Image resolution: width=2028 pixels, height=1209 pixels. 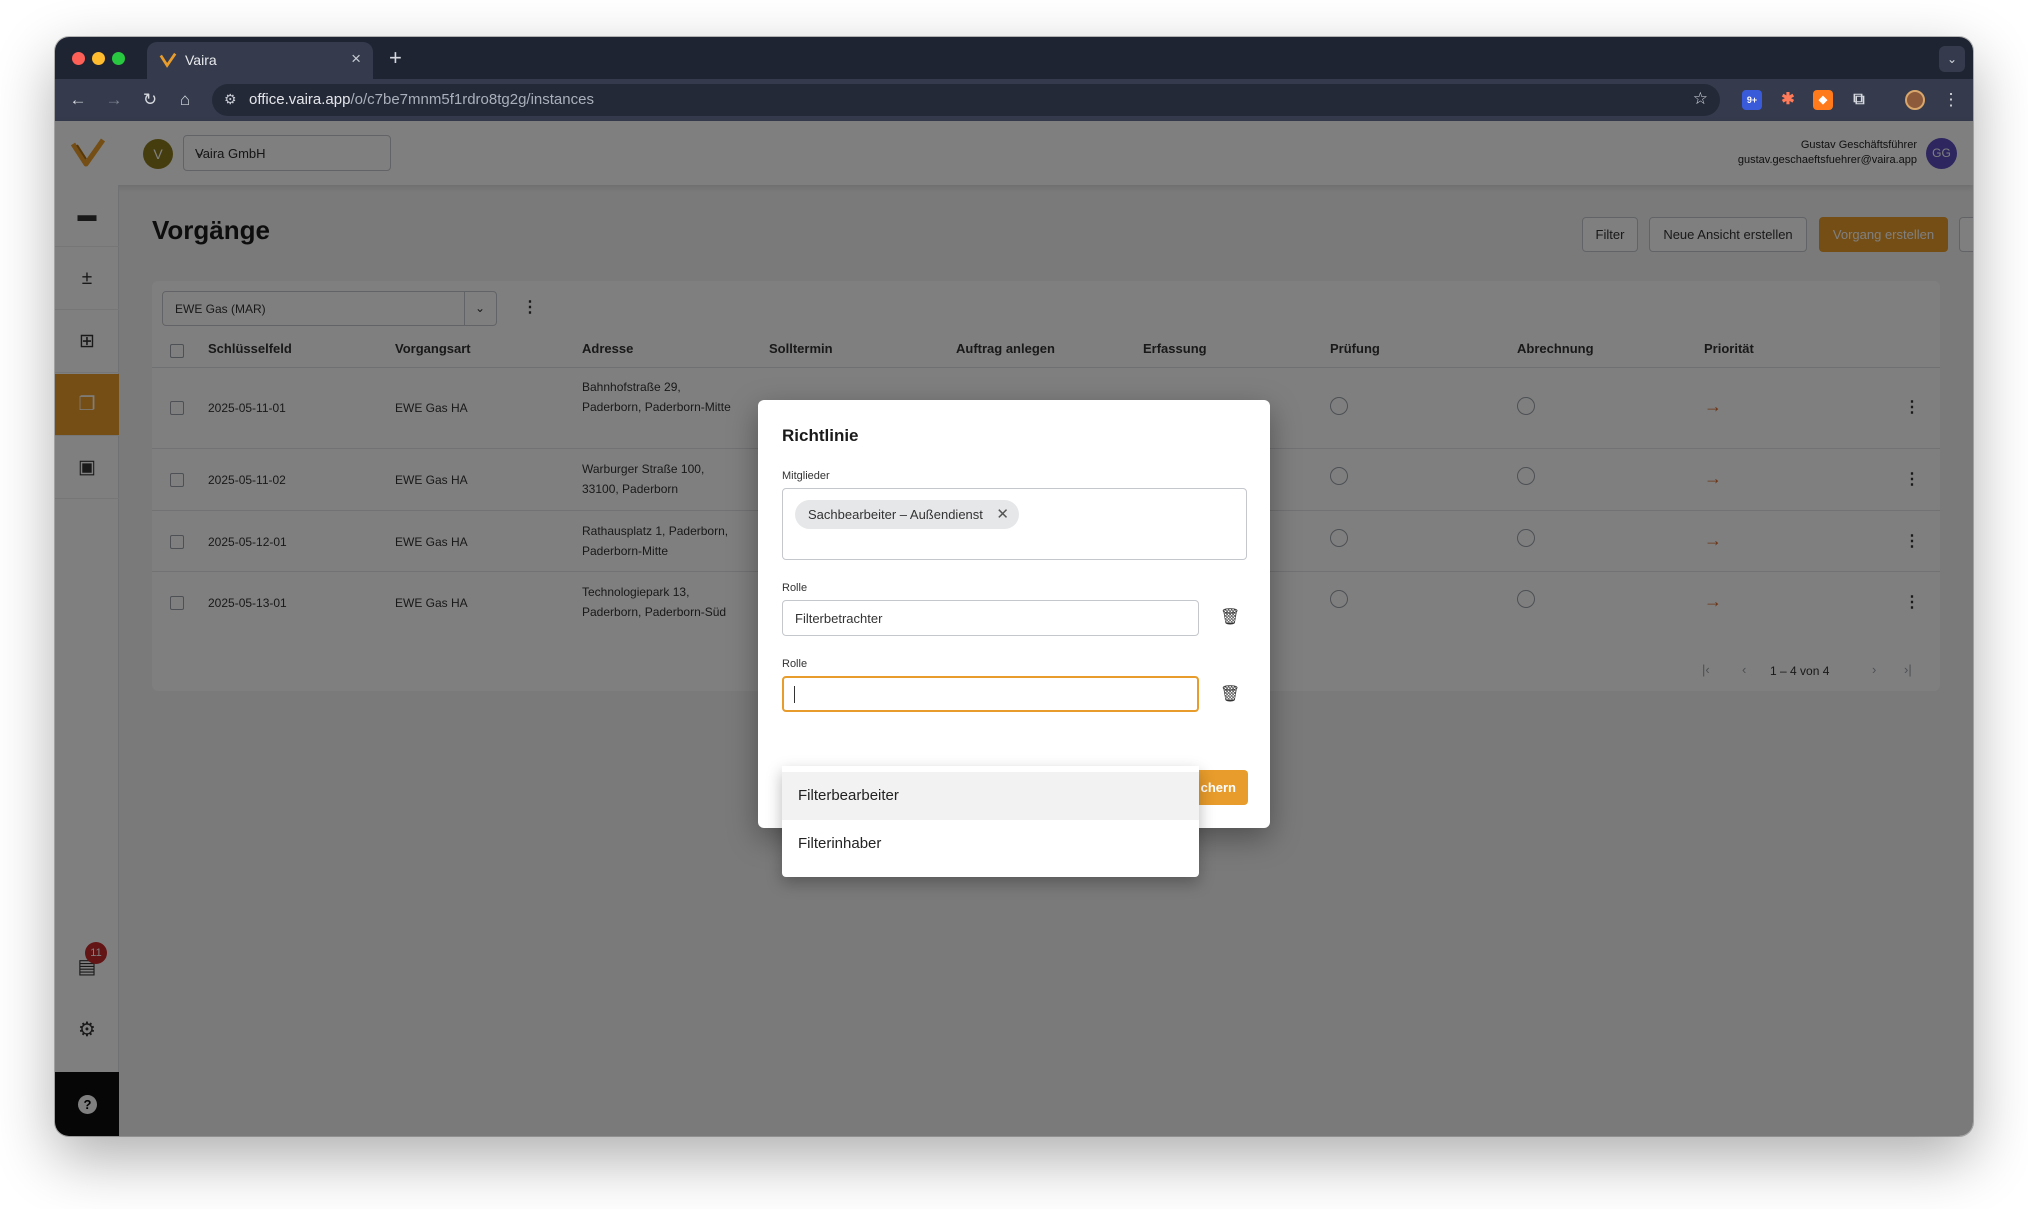 What do you see at coordinates (1952, 59) in the screenshot?
I see `tab-search-icon: ⌄` at bounding box center [1952, 59].